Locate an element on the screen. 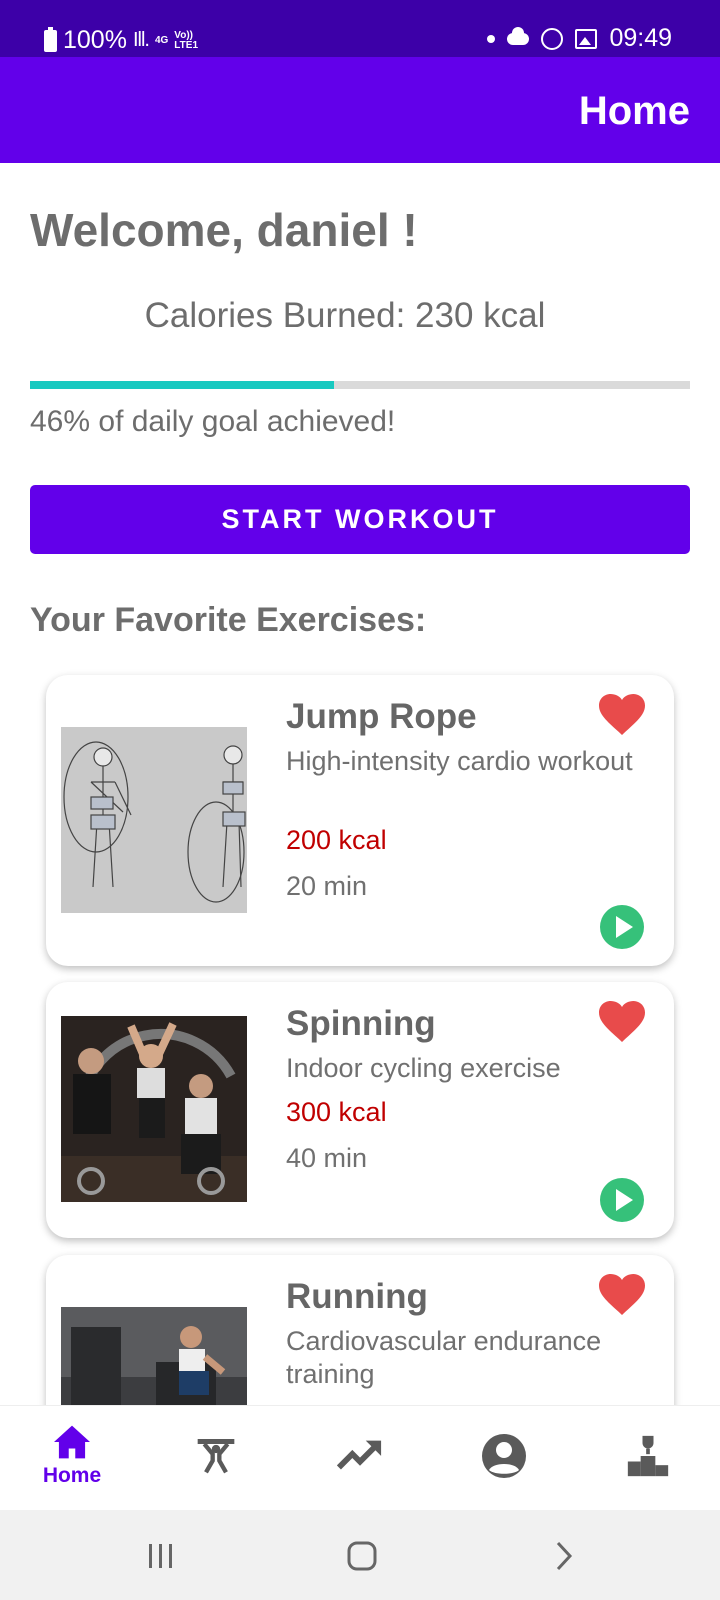 This screenshot has width=720, height=1600. cloud-icon is located at coordinates (518, 35).